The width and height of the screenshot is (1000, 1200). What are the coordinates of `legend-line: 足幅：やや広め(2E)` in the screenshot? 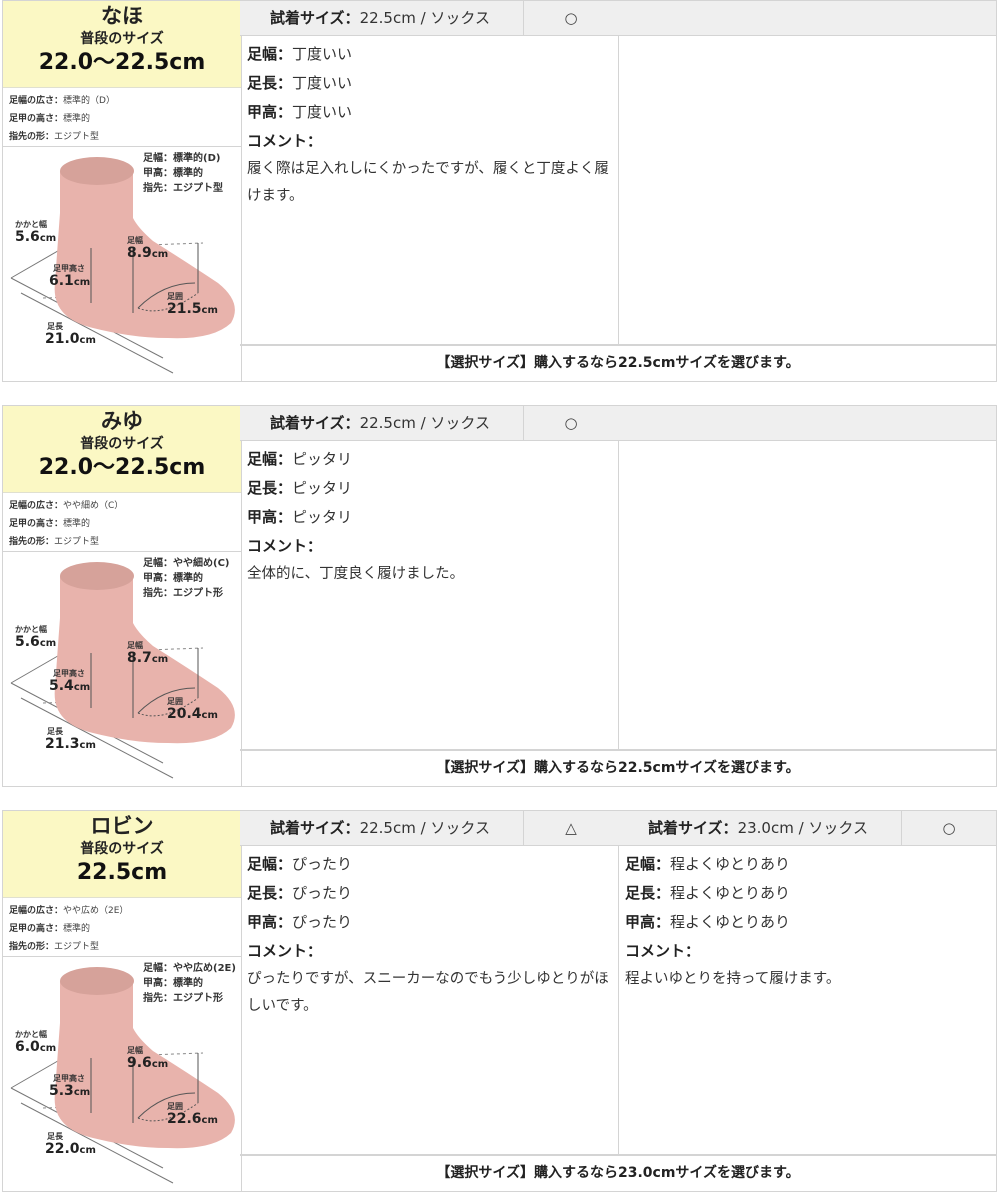 It's located at (189, 968).